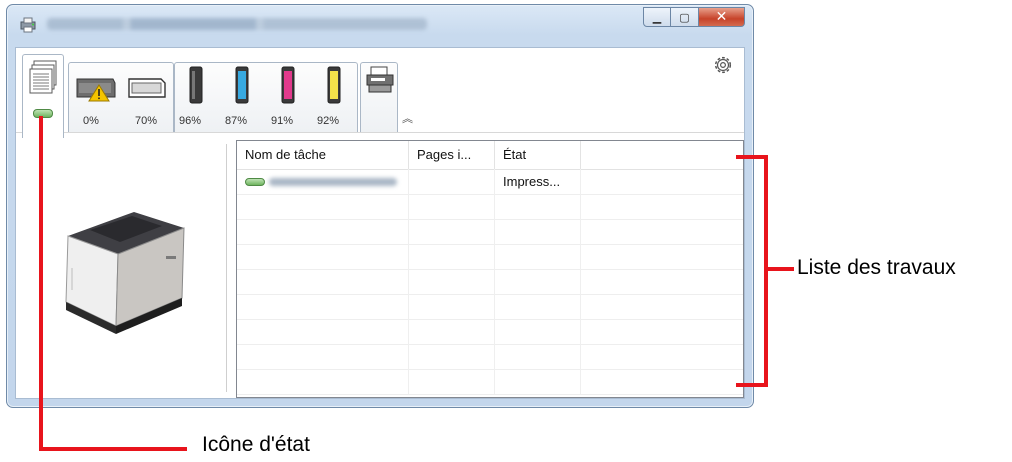 Image resolution: width=1012 pixels, height=462 pixels. I want to click on status-icon-leader-vertical, so click(41, 283).